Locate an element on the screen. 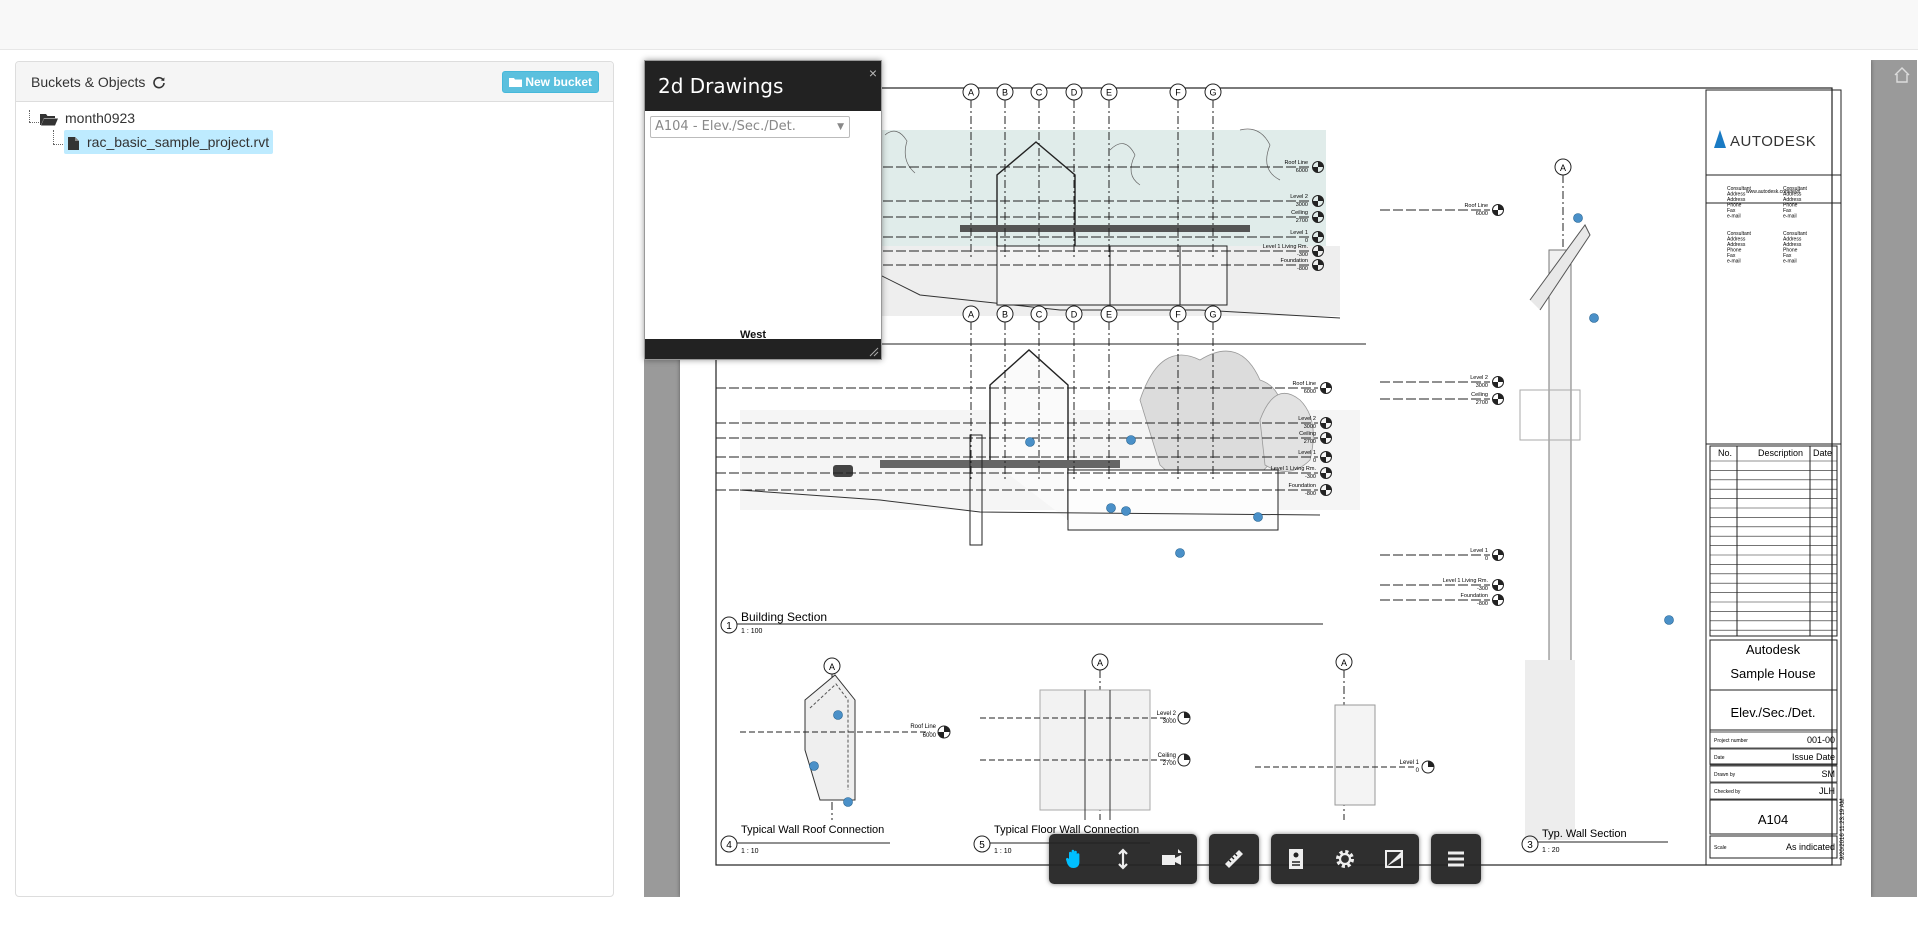  pan-icon is located at coordinates (1072, 858).